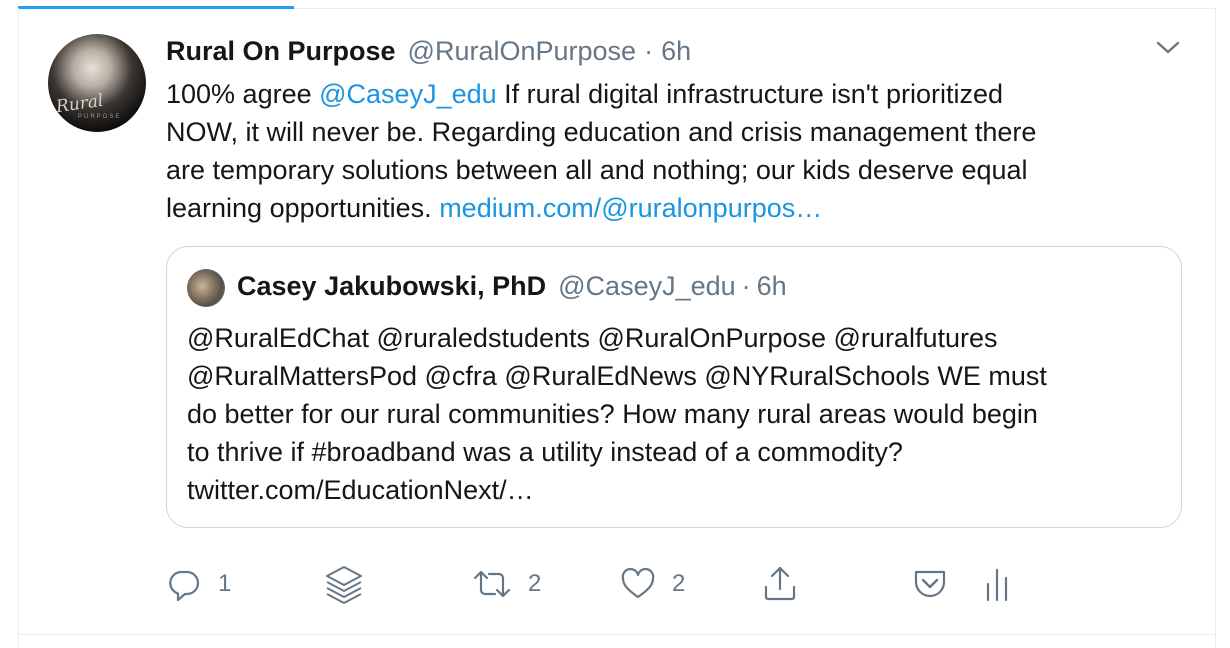 This screenshot has height=648, width=1230. Describe the element at coordinates (638, 583) in the screenshot. I see `heart-icon` at that location.